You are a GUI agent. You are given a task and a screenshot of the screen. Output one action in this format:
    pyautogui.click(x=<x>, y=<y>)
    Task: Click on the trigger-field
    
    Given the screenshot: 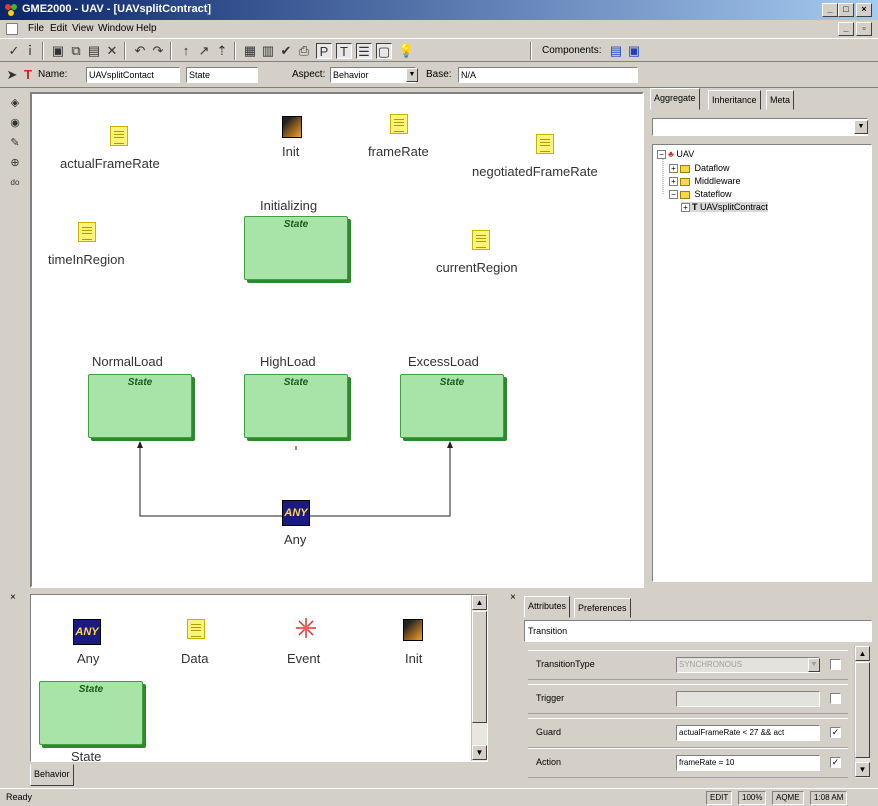 What is the action you would take?
    pyautogui.click(x=748, y=699)
    